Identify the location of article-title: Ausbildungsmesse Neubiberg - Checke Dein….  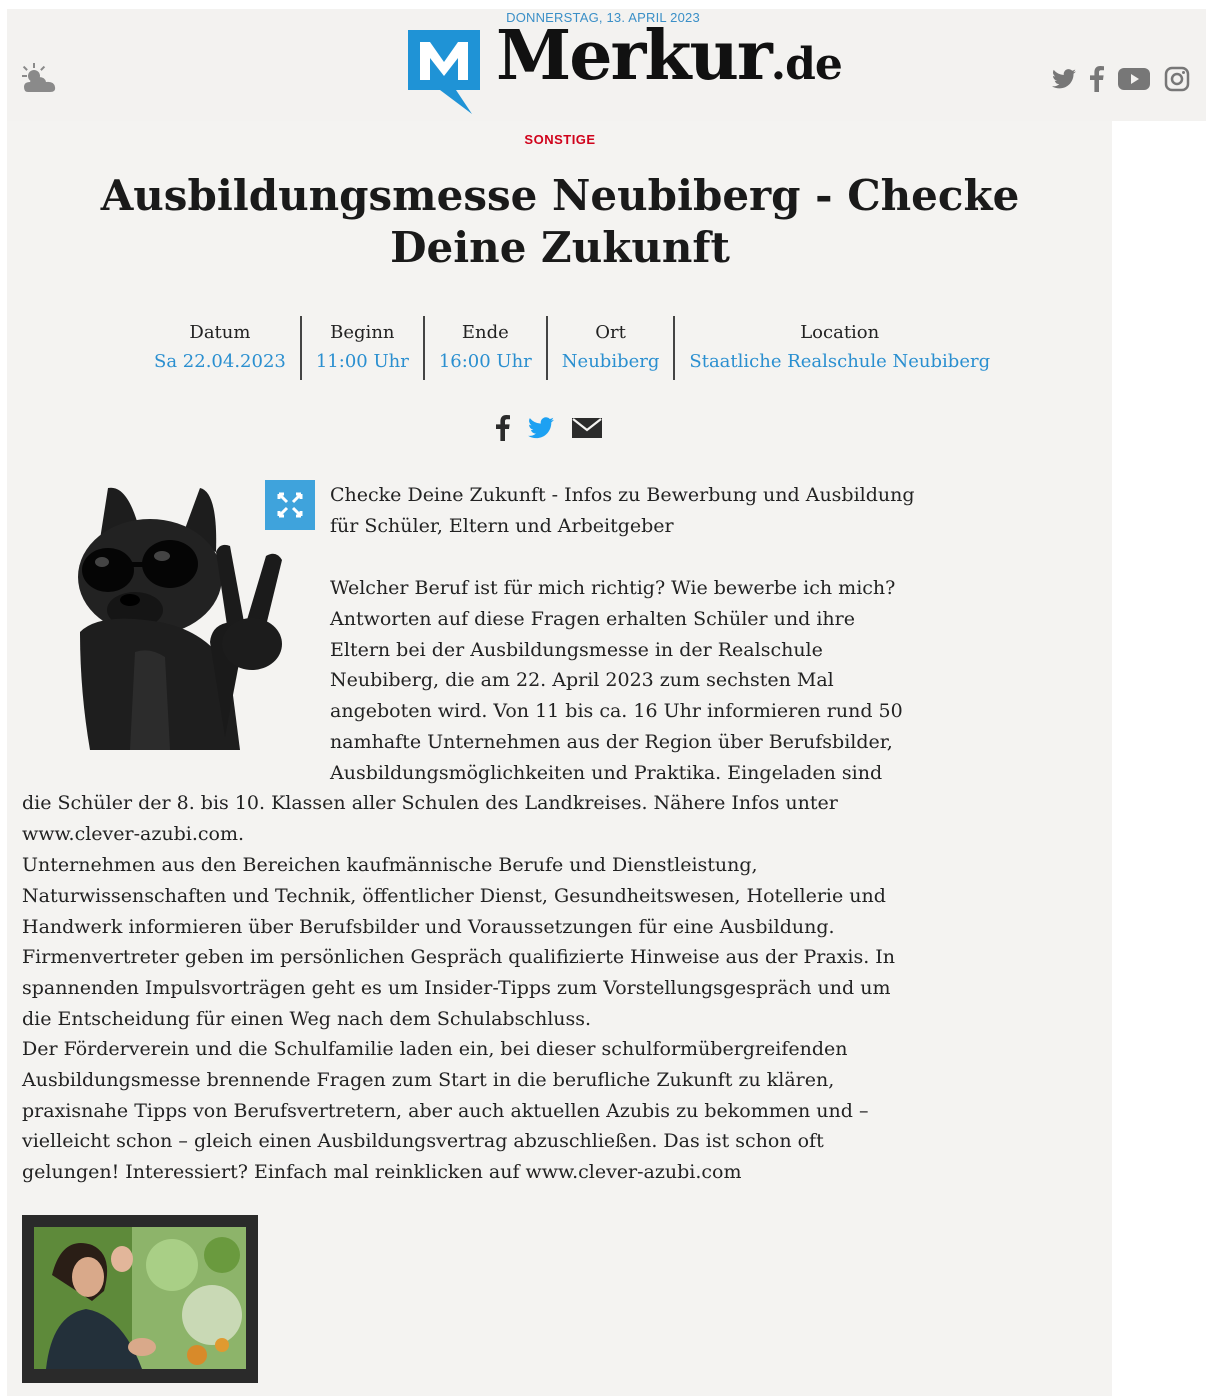
(560, 221).